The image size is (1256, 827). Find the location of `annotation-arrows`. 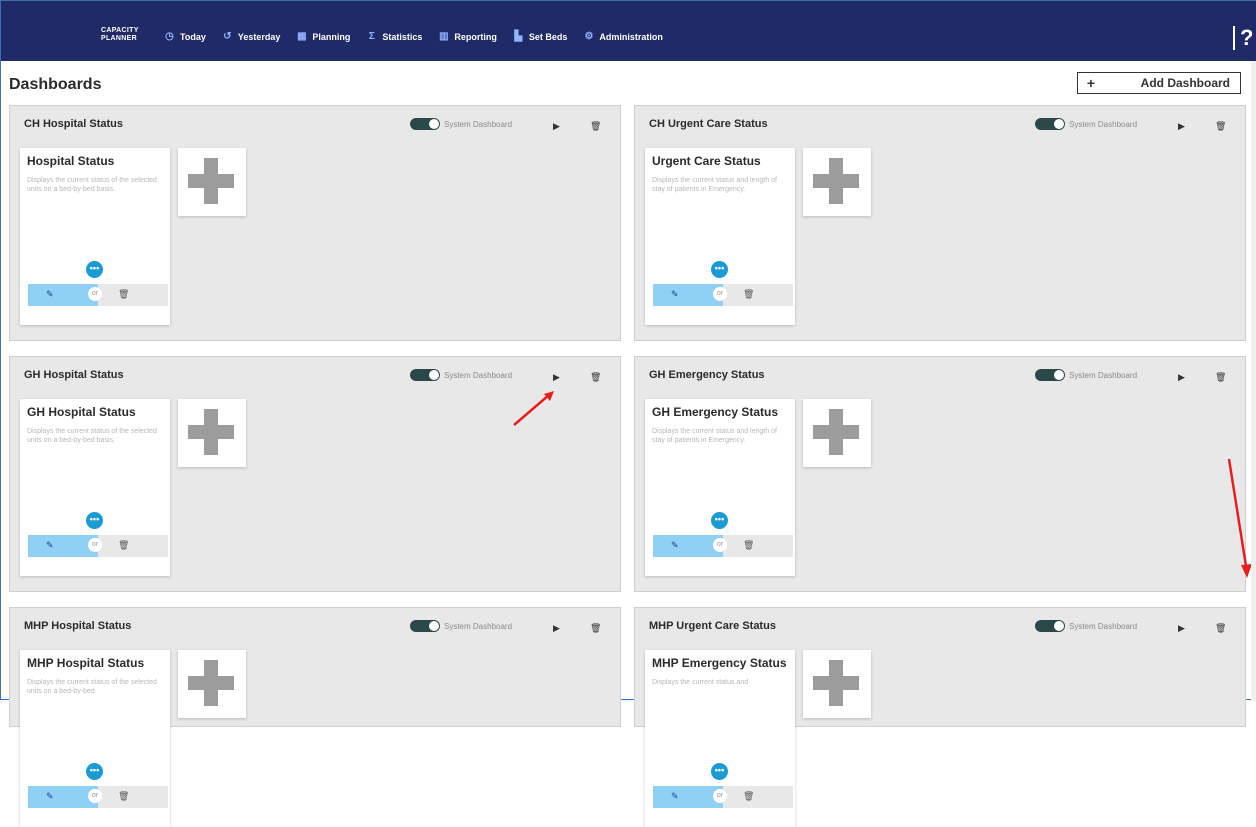

annotation-arrows is located at coordinates (882, 484).